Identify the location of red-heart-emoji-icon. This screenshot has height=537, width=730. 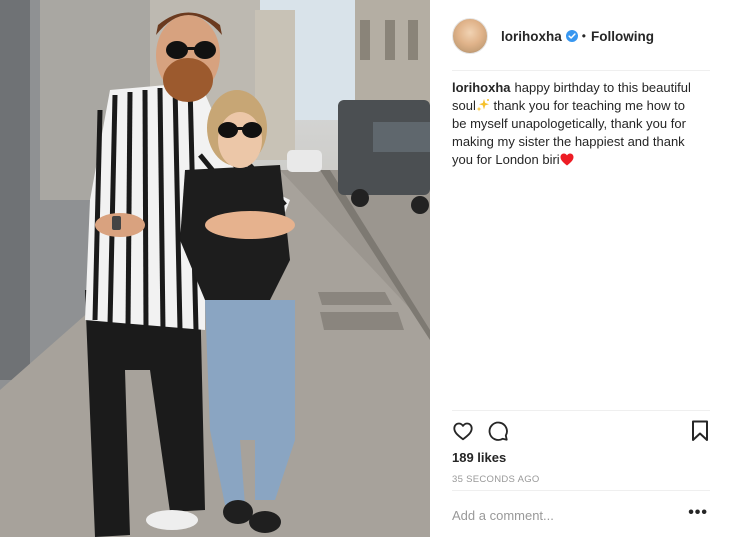
(567, 159).